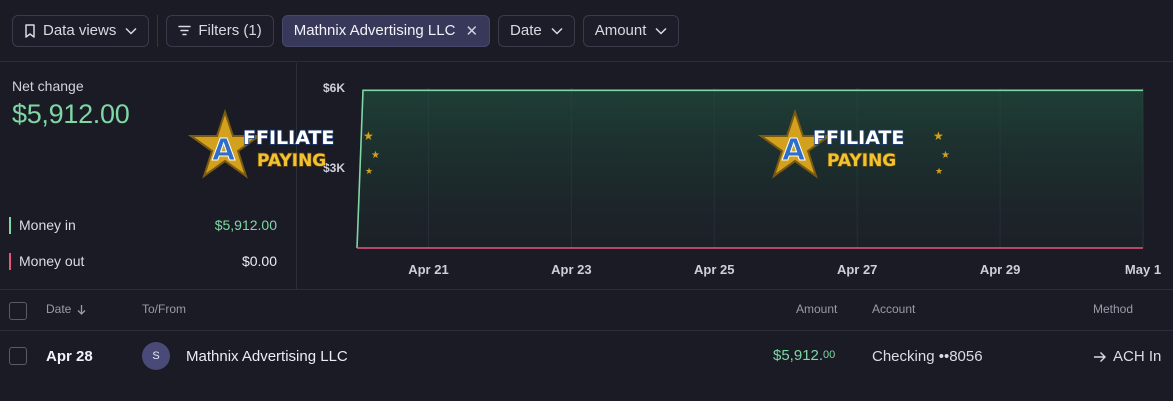 Image resolution: width=1173 pixels, height=401 pixels. What do you see at coordinates (10, 225) in the screenshot?
I see `money-in-swatch` at bounding box center [10, 225].